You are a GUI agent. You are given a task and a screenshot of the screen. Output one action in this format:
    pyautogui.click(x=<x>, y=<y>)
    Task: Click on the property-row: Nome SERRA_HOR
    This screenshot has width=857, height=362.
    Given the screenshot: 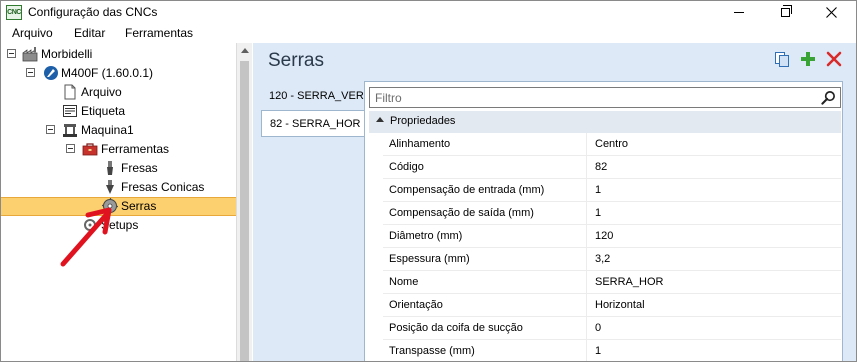 What is the action you would take?
    pyautogui.click(x=612, y=282)
    